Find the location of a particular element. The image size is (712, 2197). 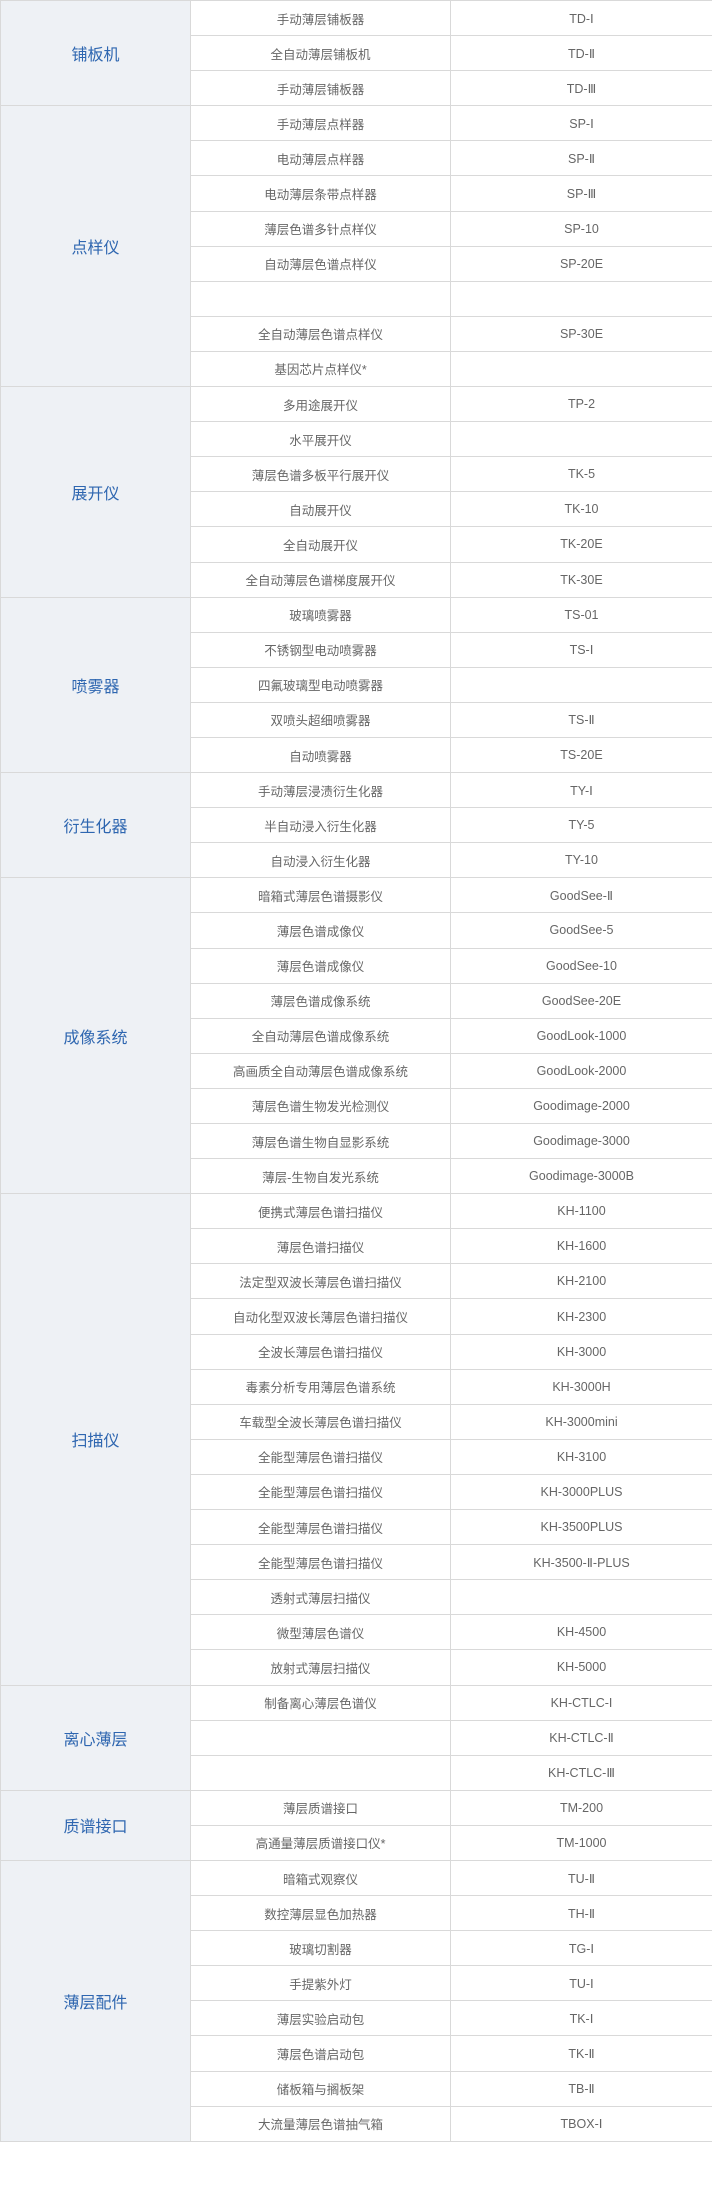

model-number-cell: TS-01 is located at coordinates (581, 614).